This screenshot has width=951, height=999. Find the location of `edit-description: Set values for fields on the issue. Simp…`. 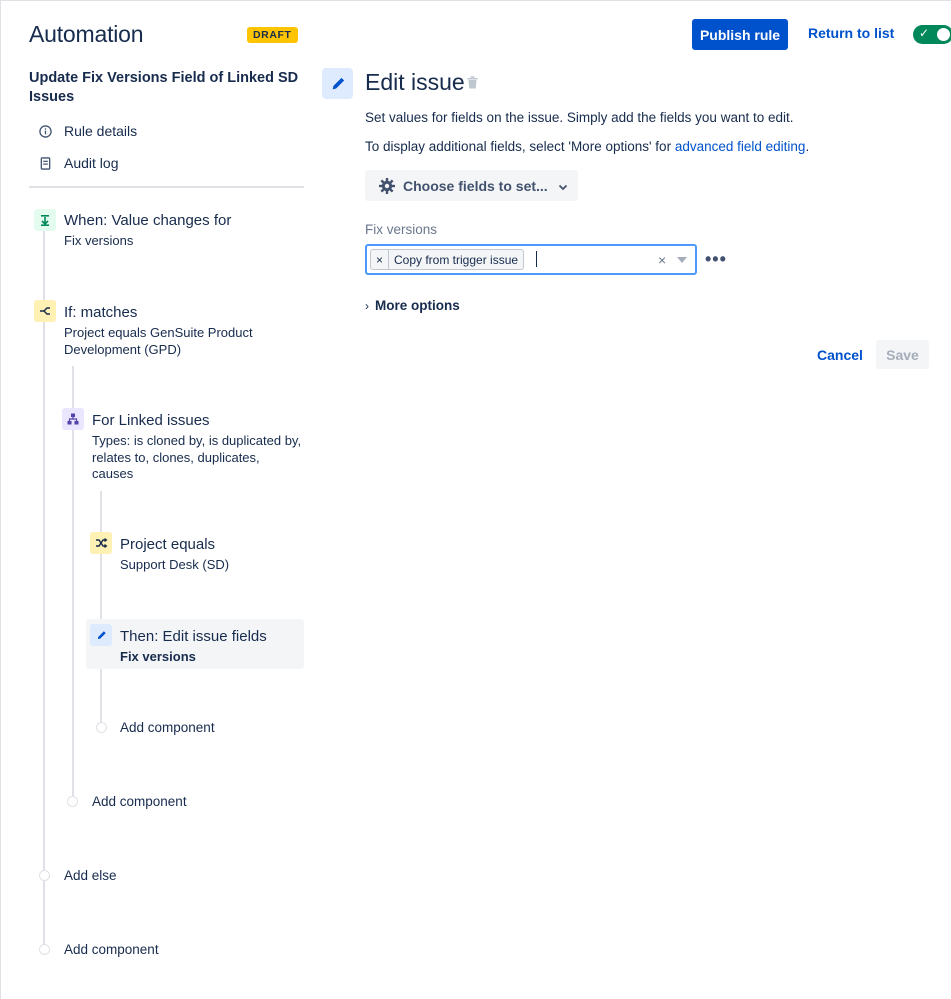

edit-description: Set values for fields on the issue. Simp… is located at coordinates (579, 117).